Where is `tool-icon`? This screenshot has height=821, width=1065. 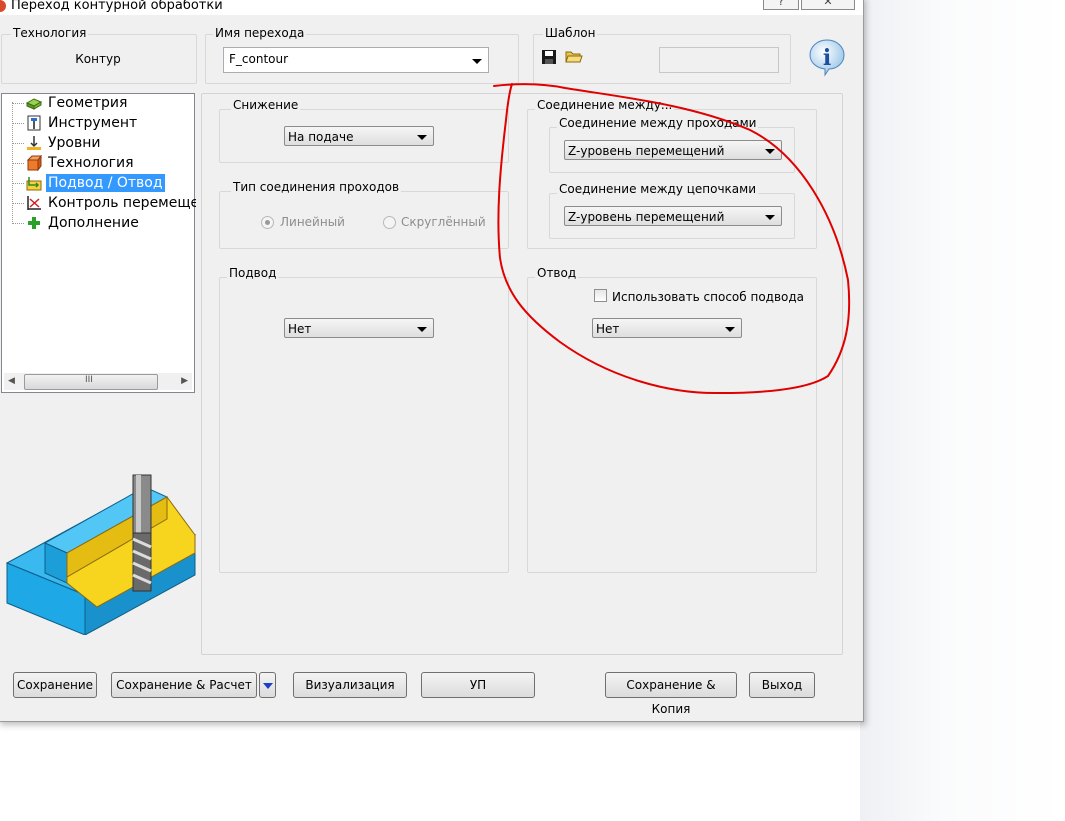
tool-icon is located at coordinates (34, 123).